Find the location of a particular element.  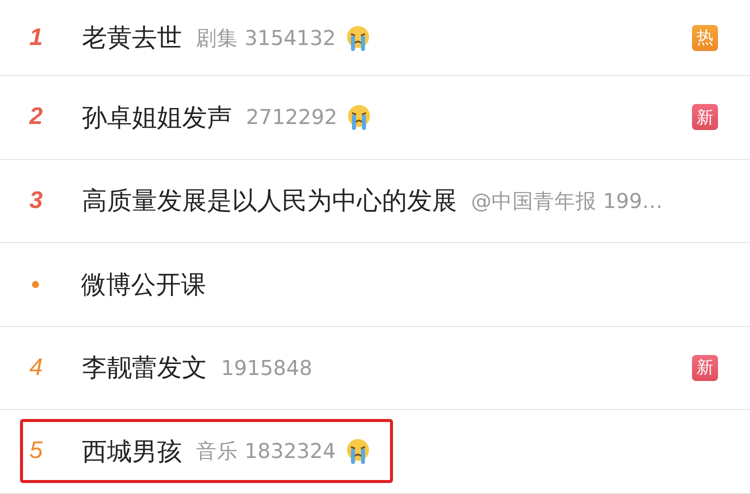

topic-title: 老黄去世 is located at coordinates (132, 37).